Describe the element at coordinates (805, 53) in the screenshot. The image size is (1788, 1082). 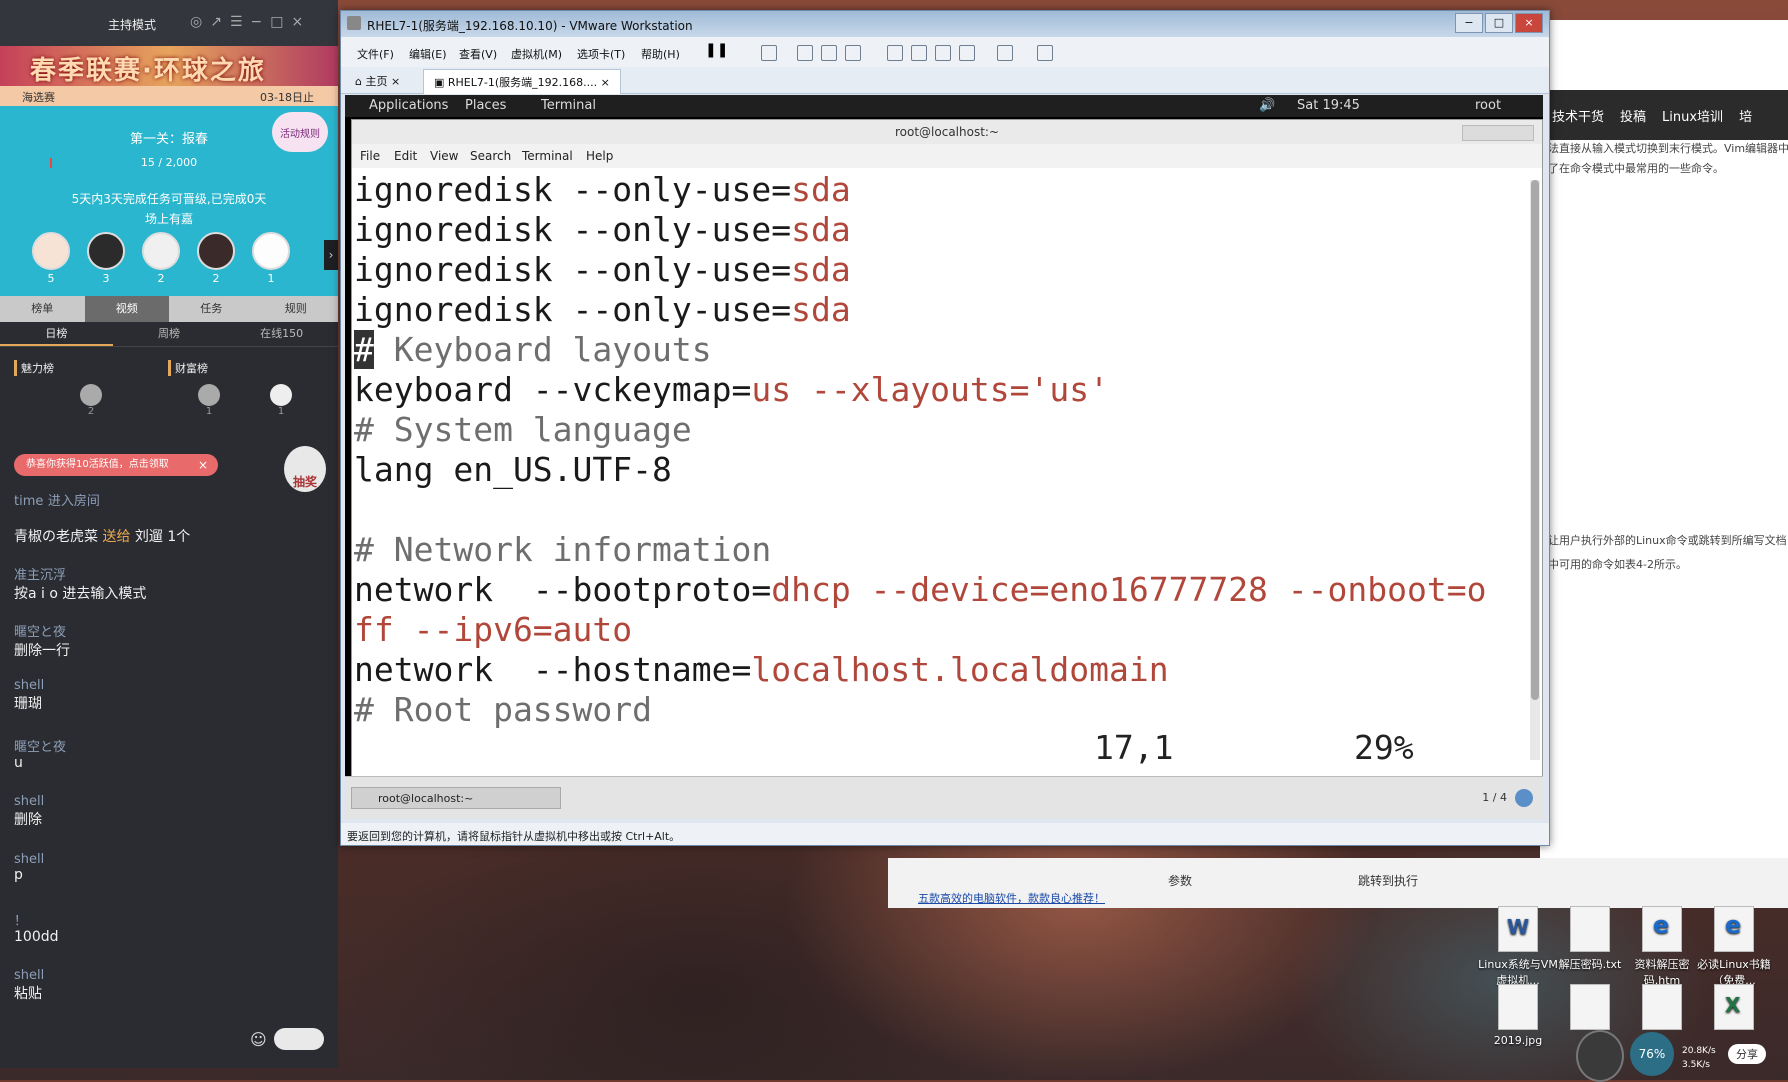
I see `snapshot-icon` at that location.